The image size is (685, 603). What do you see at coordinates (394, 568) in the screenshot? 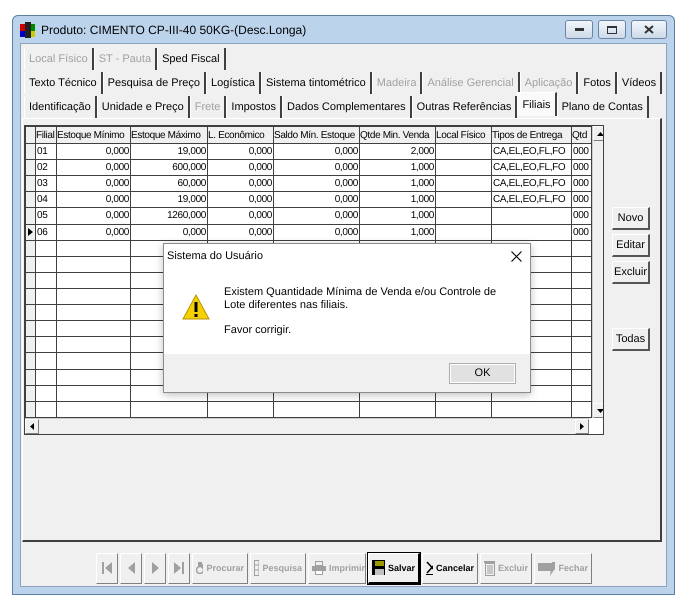
I see `toolbar-button: Salvar` at bounding box center [394, 568].